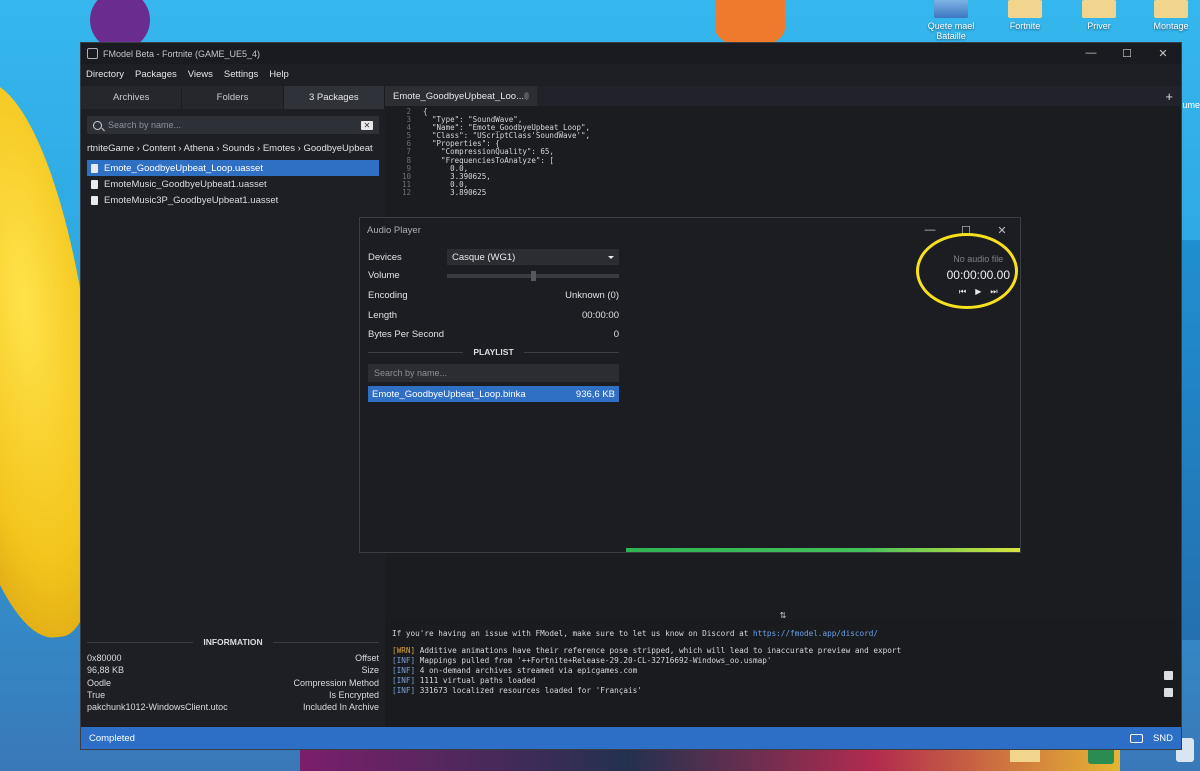 The height and width of the screenshot is (771, 1200). Describe the element at coordinates (493, 352) in the screenshot. I see `playlist-title: PLAYLIST` at that location.